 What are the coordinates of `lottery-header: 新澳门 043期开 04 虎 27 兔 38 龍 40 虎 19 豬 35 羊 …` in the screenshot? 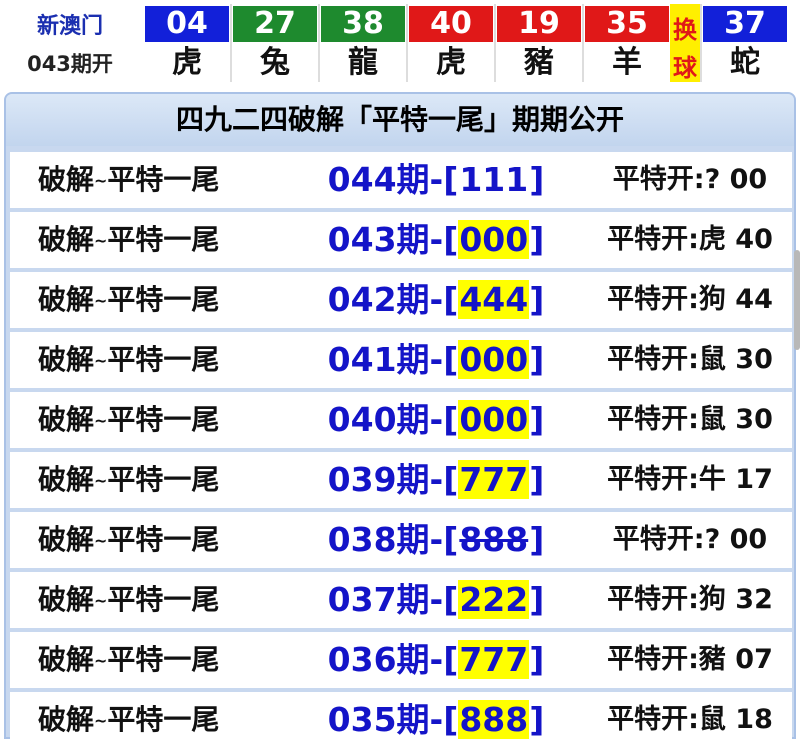 It's located at (400, 43).